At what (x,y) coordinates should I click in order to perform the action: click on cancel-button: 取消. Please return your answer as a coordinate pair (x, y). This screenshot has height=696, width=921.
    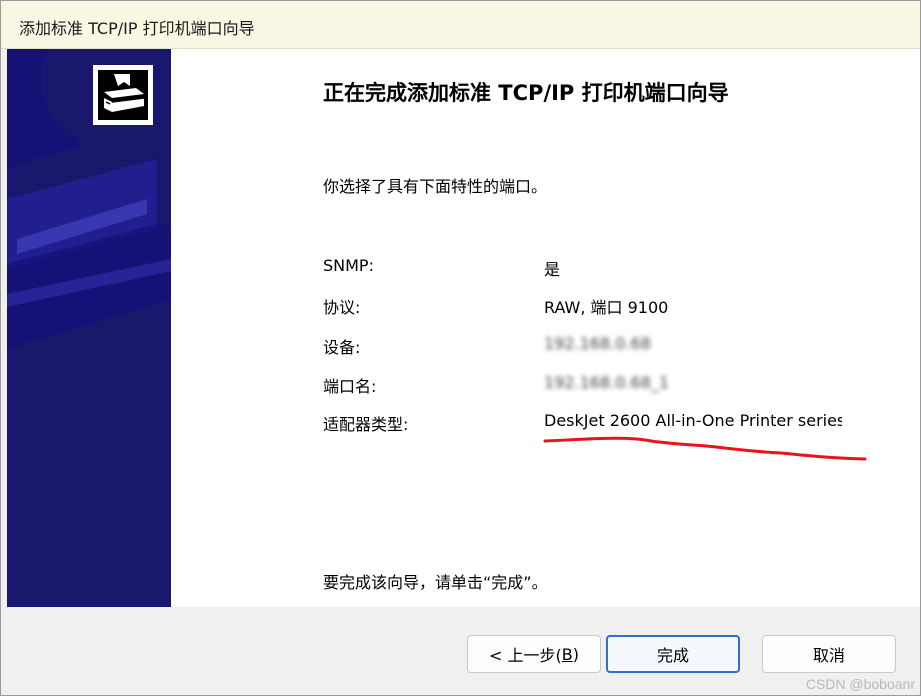
    Looking at the image, I should click on (829, 654).